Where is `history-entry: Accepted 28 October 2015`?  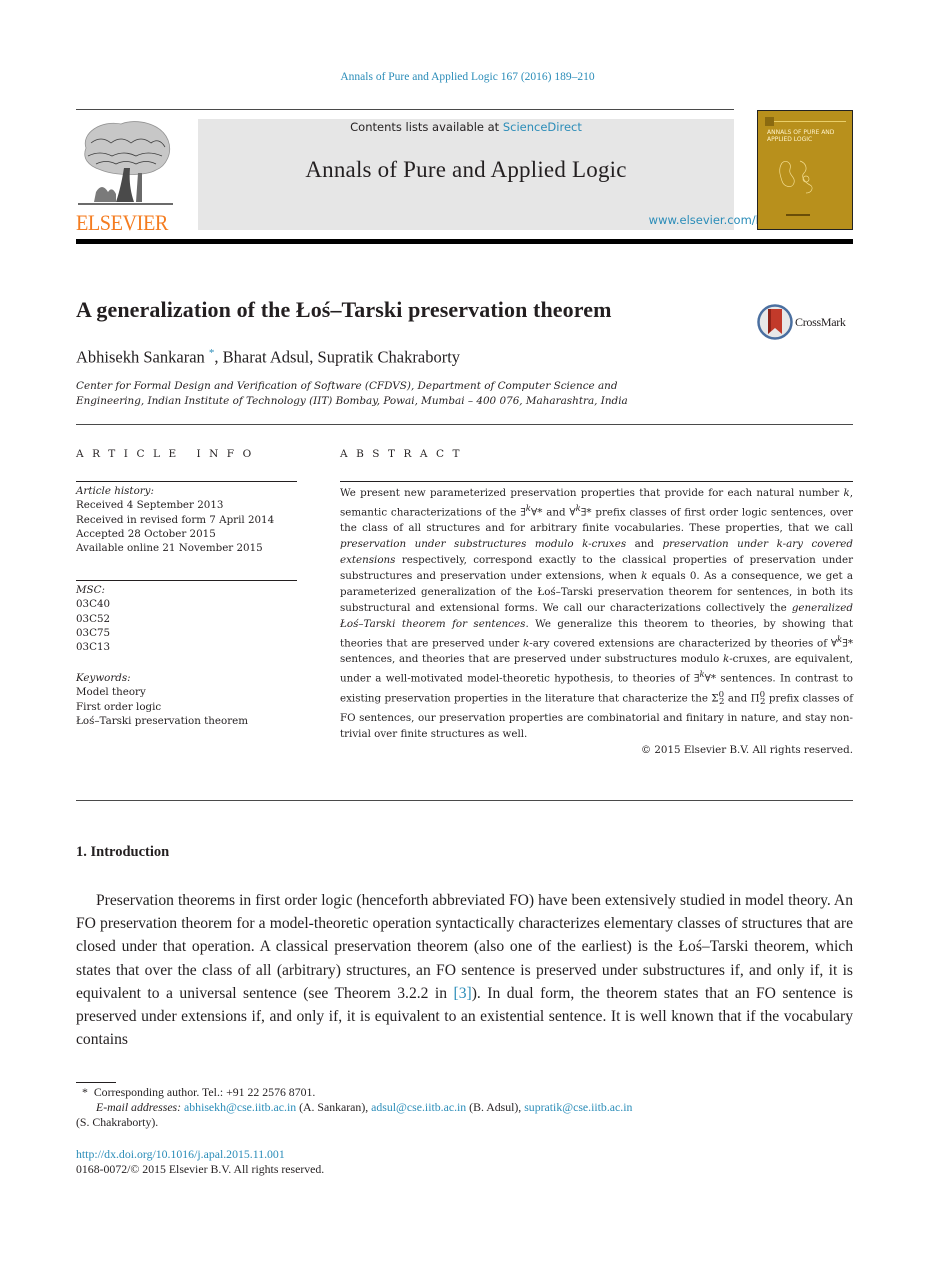
history-entry: Accepted 28 October 2015 is located at coordinates (146, 533).